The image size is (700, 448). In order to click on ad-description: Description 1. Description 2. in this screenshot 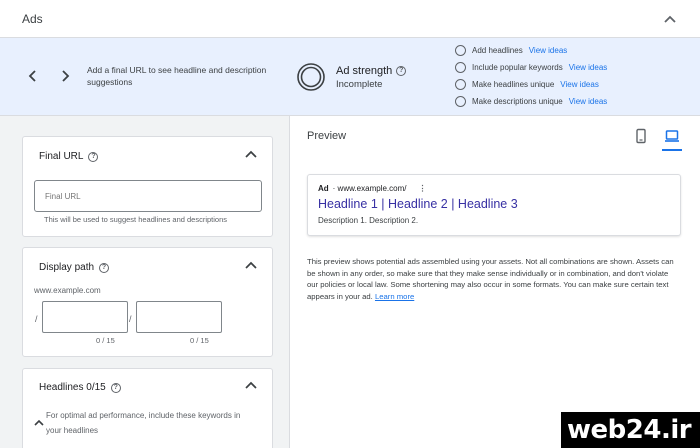, I will do `click(368, 220)`.